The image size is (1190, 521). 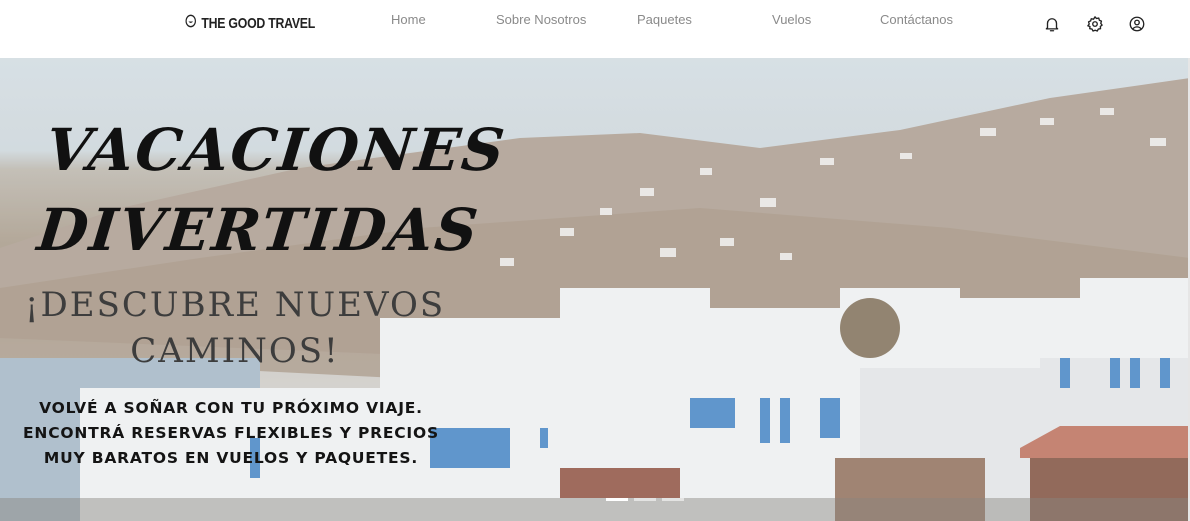 I want to click on hero-title-line2: DIVERTIDAS, so click(x=258, y=230).